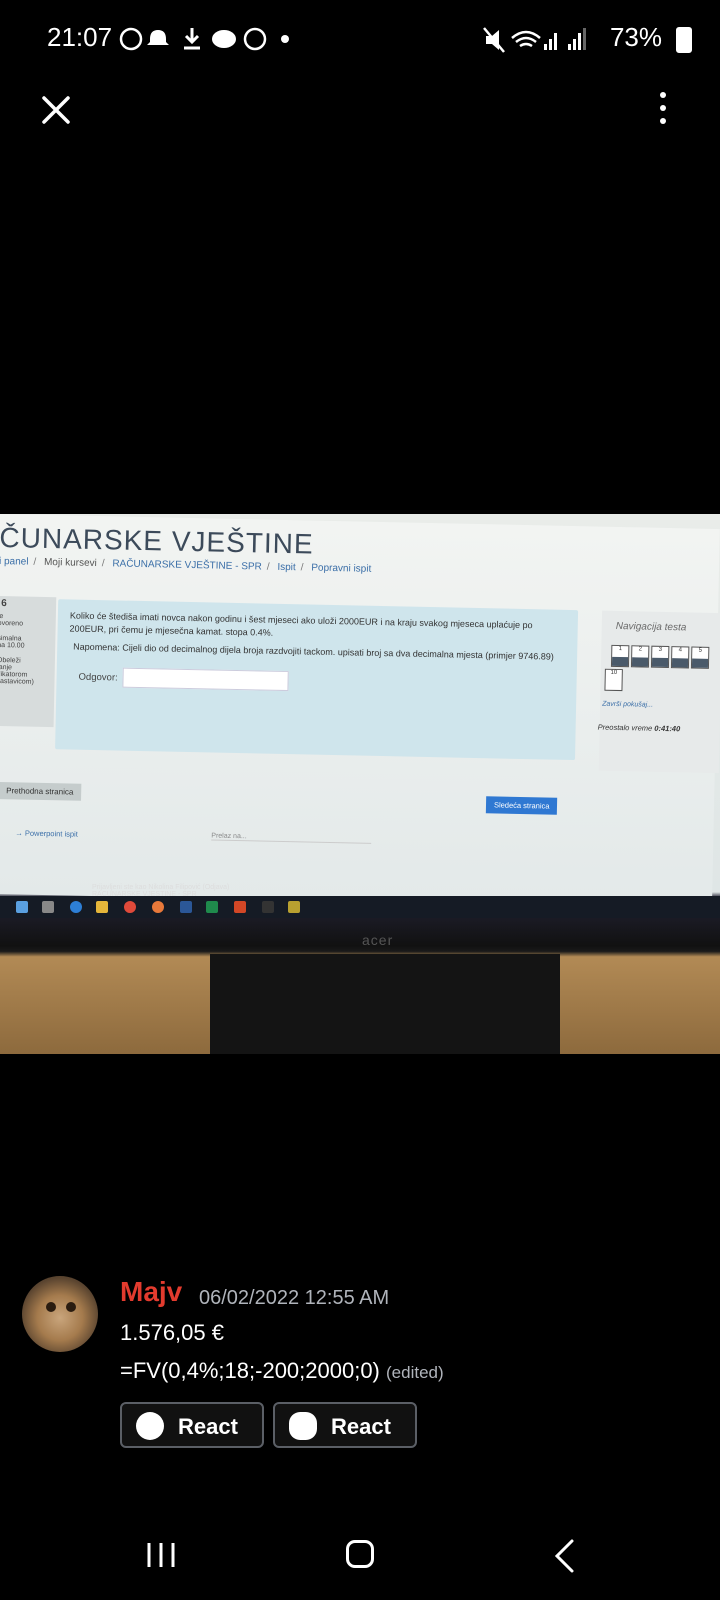  Describe the element at coordinates (186, 907) in the screenshot. I see `word-icon` at that location.